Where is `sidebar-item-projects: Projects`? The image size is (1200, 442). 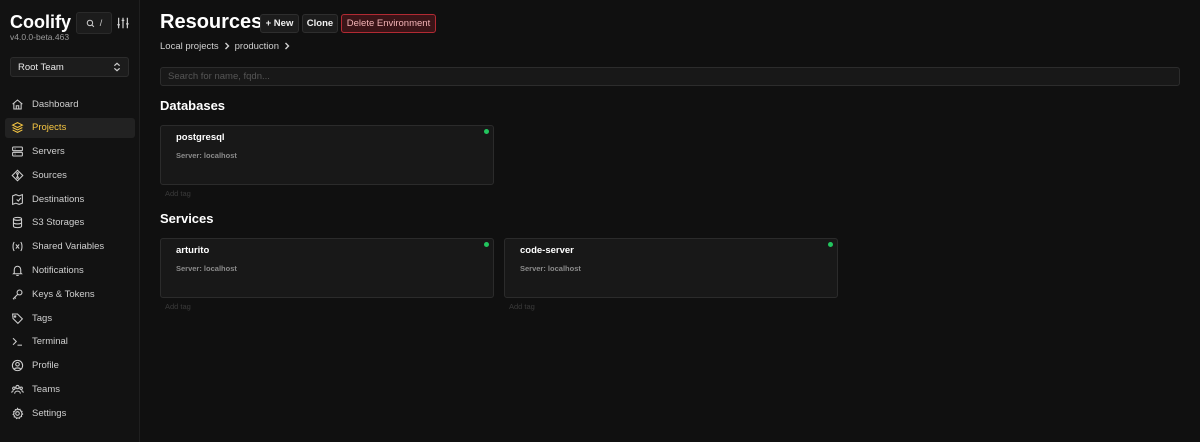 sidebar-item-projects: Projects is located at coordinates (70, 127).